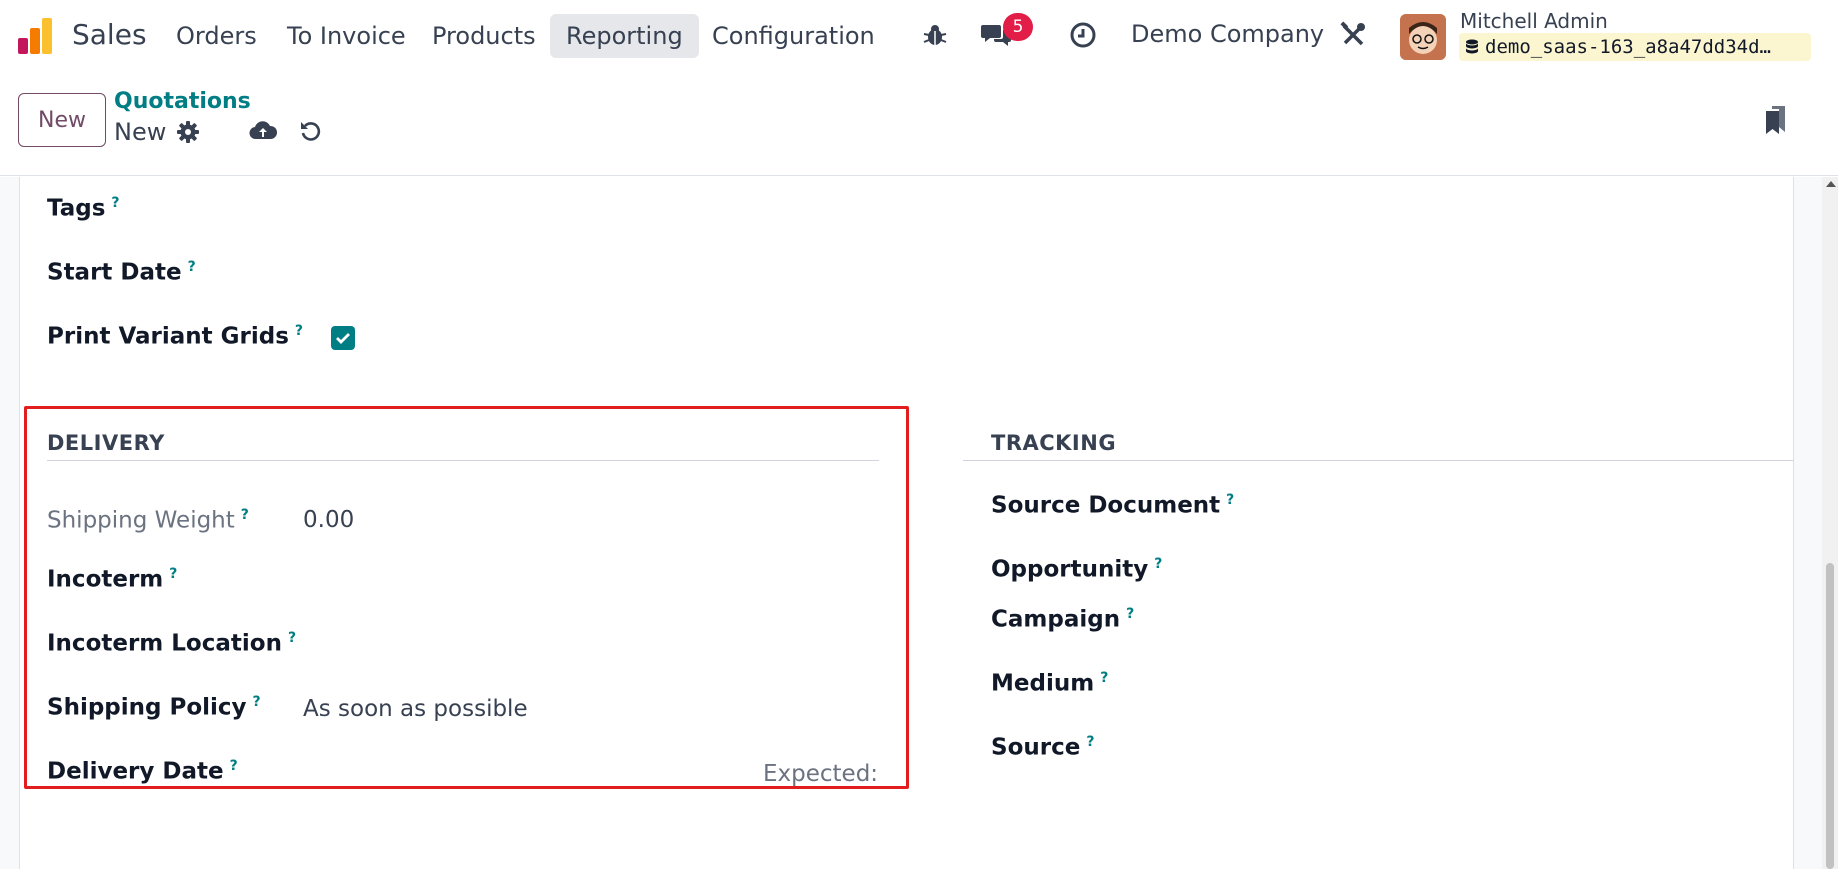  I want to click on undo-icon, so click(311, 131).